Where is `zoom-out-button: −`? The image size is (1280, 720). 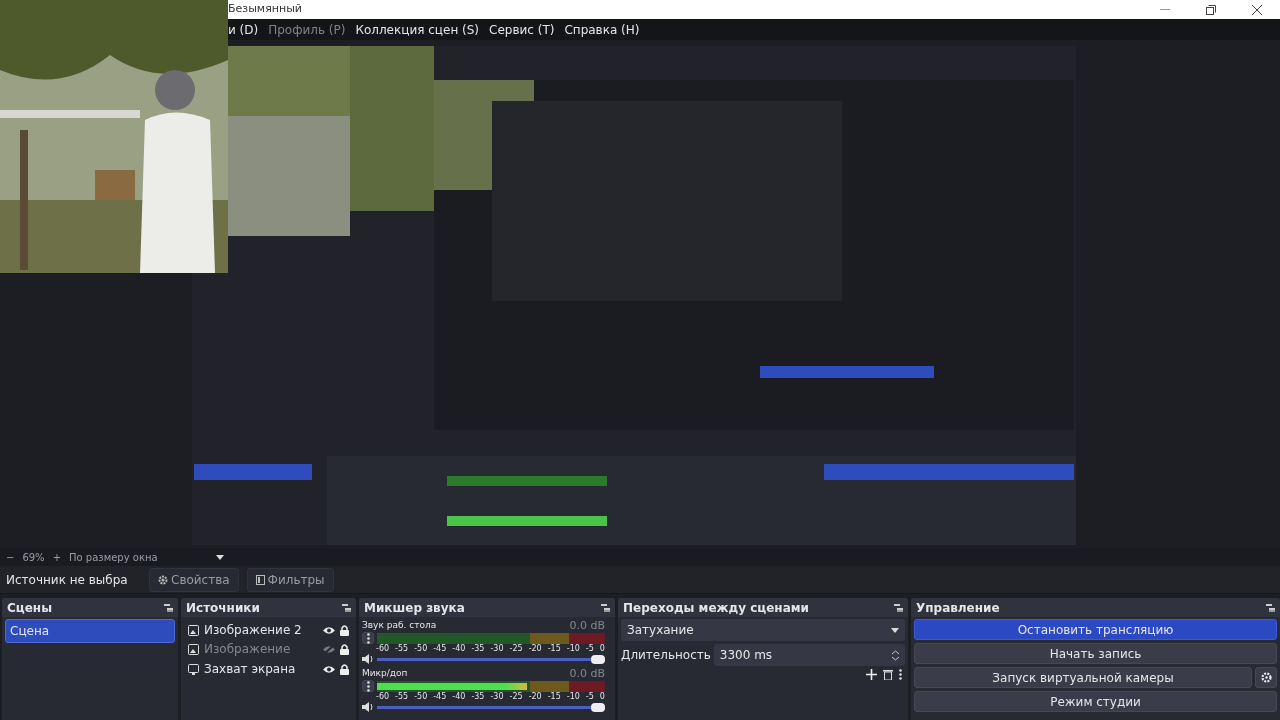
zoom-out-button: − is located at coordinates (10, 557).